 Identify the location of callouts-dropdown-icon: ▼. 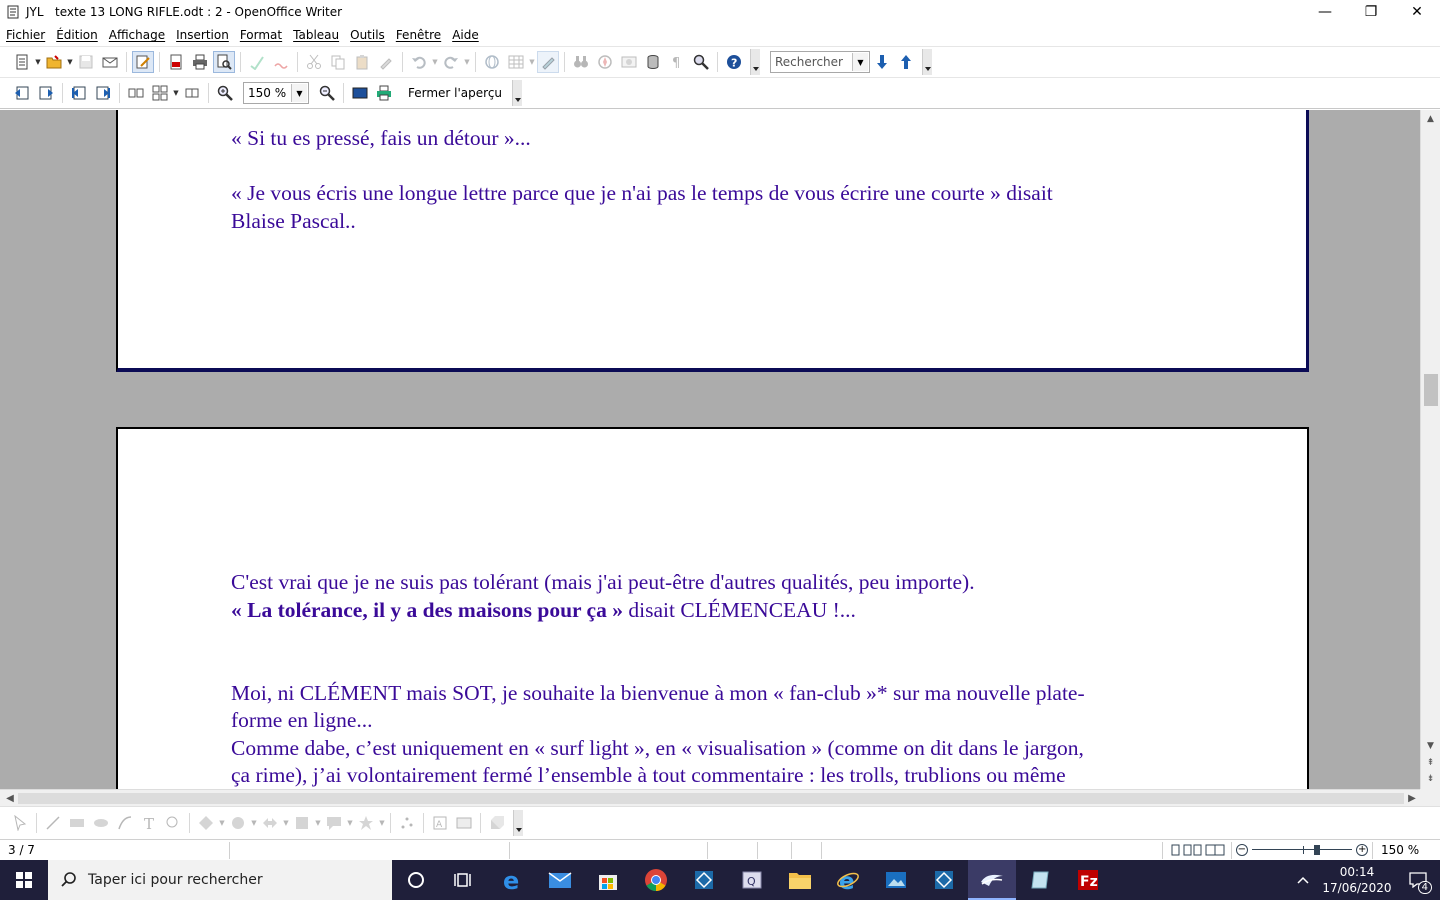
(350, 823).